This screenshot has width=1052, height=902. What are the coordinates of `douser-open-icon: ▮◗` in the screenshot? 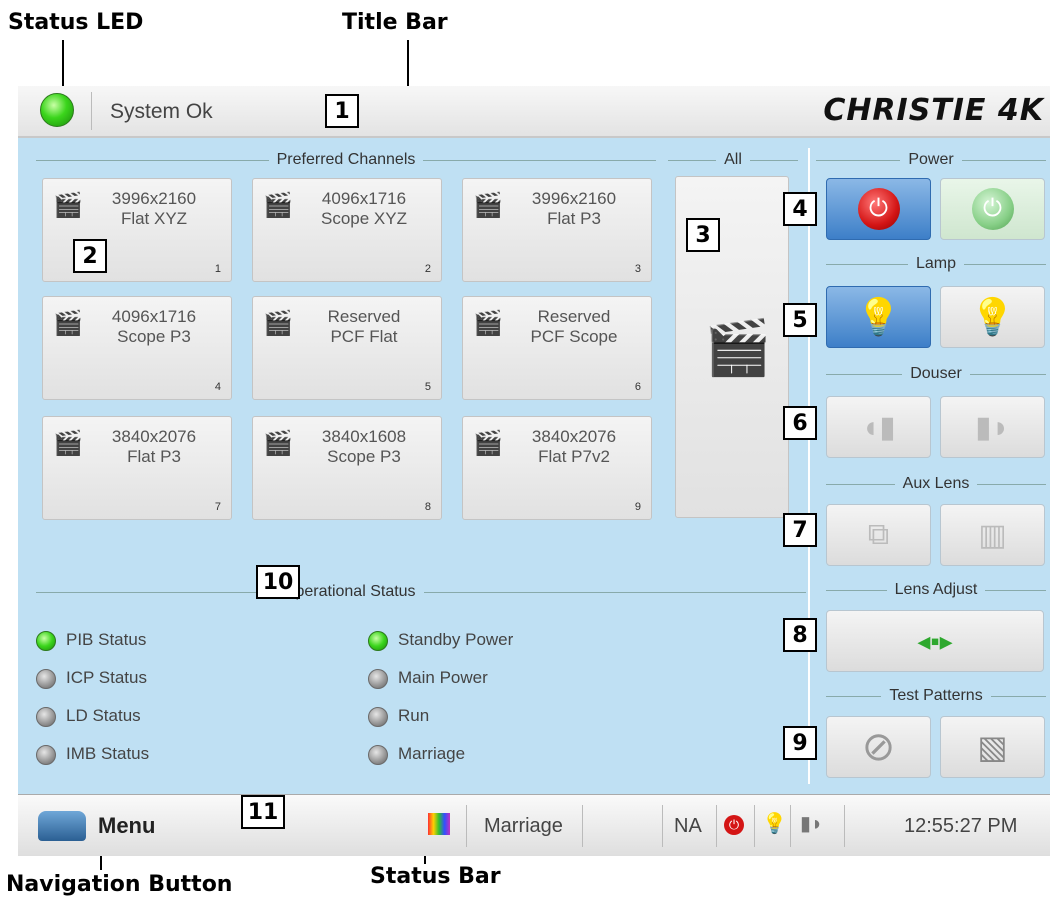 It's located at (992, 427).